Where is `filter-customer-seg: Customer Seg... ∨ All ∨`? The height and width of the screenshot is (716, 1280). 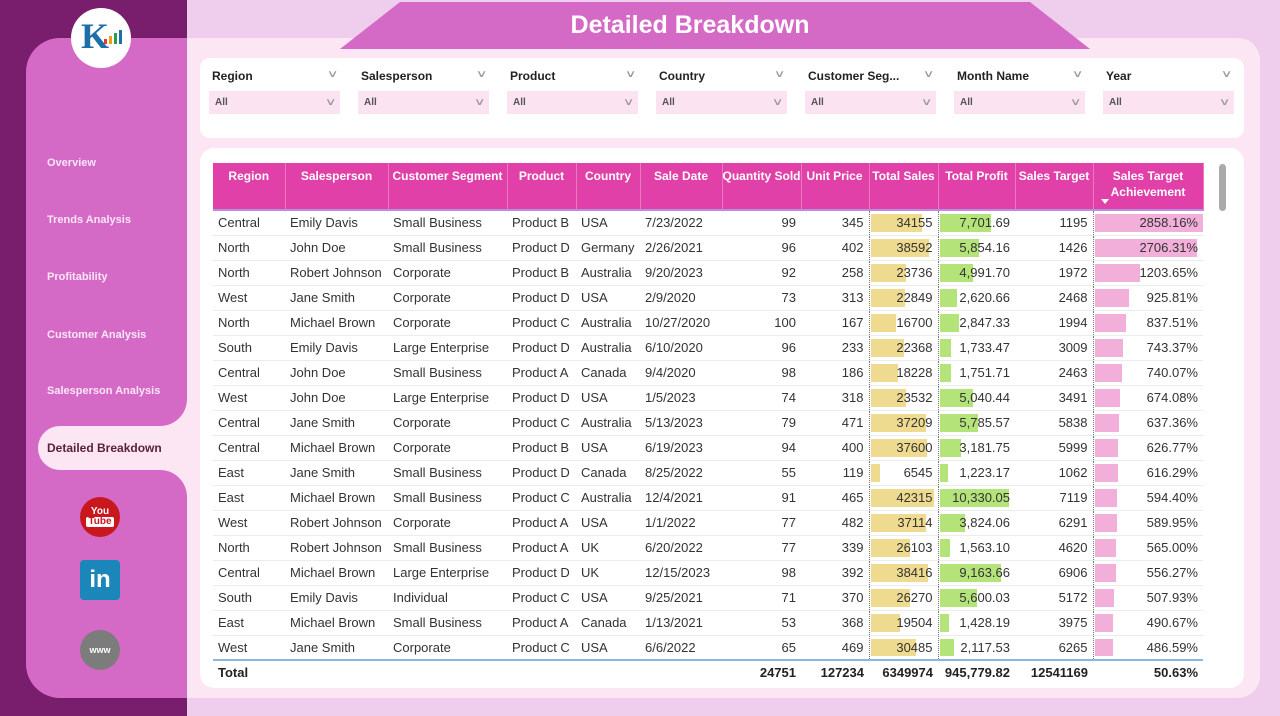
filter-customer-seg: Customer Seg... ∨ All ∨ is located at coordinates (870, 90).